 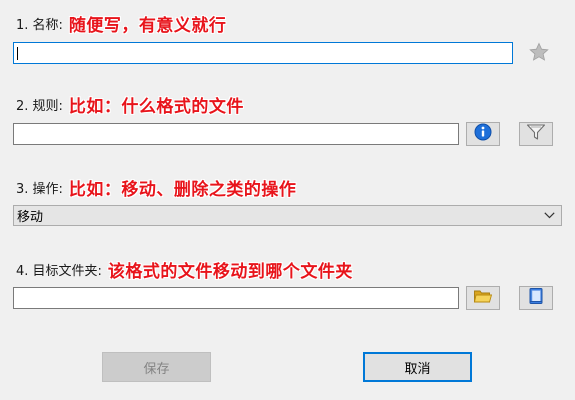 I want to click on rule-label: 2. 规则:, so click(x=39, y=106).